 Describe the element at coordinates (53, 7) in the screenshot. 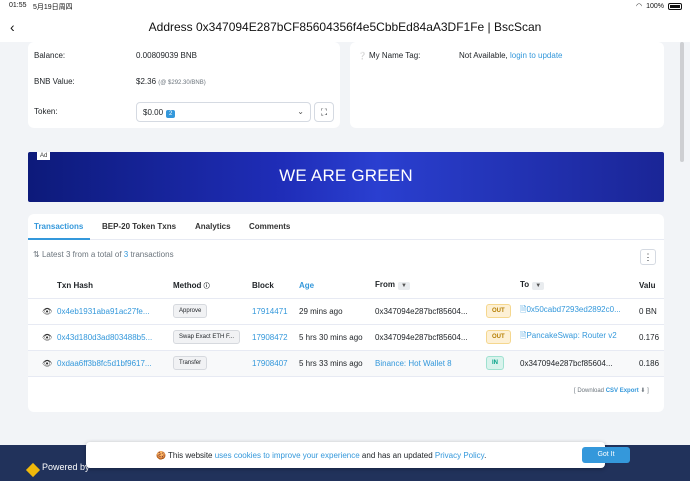

I see `status-date: 5月19日周四` at that location.